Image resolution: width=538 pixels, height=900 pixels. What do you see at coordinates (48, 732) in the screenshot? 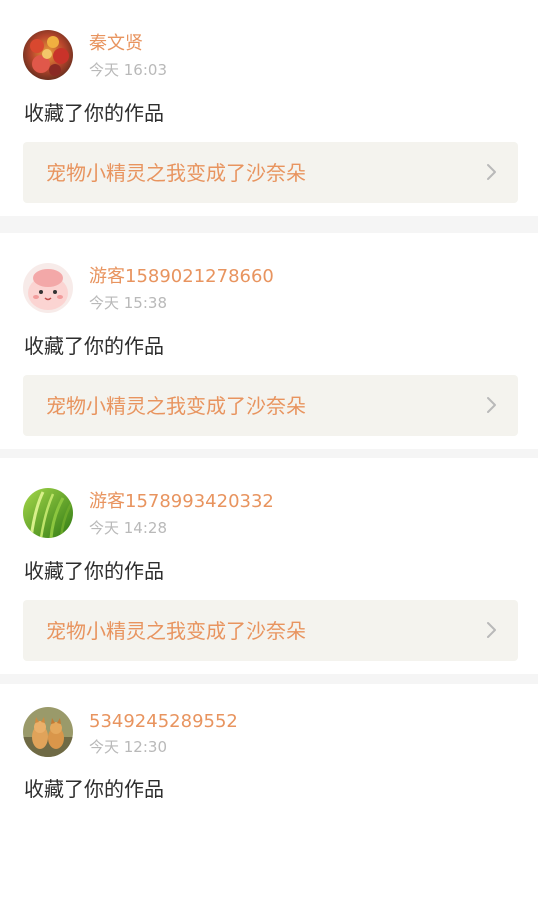
I see `cats-avatar-icon` at bounding box center [48, 732].